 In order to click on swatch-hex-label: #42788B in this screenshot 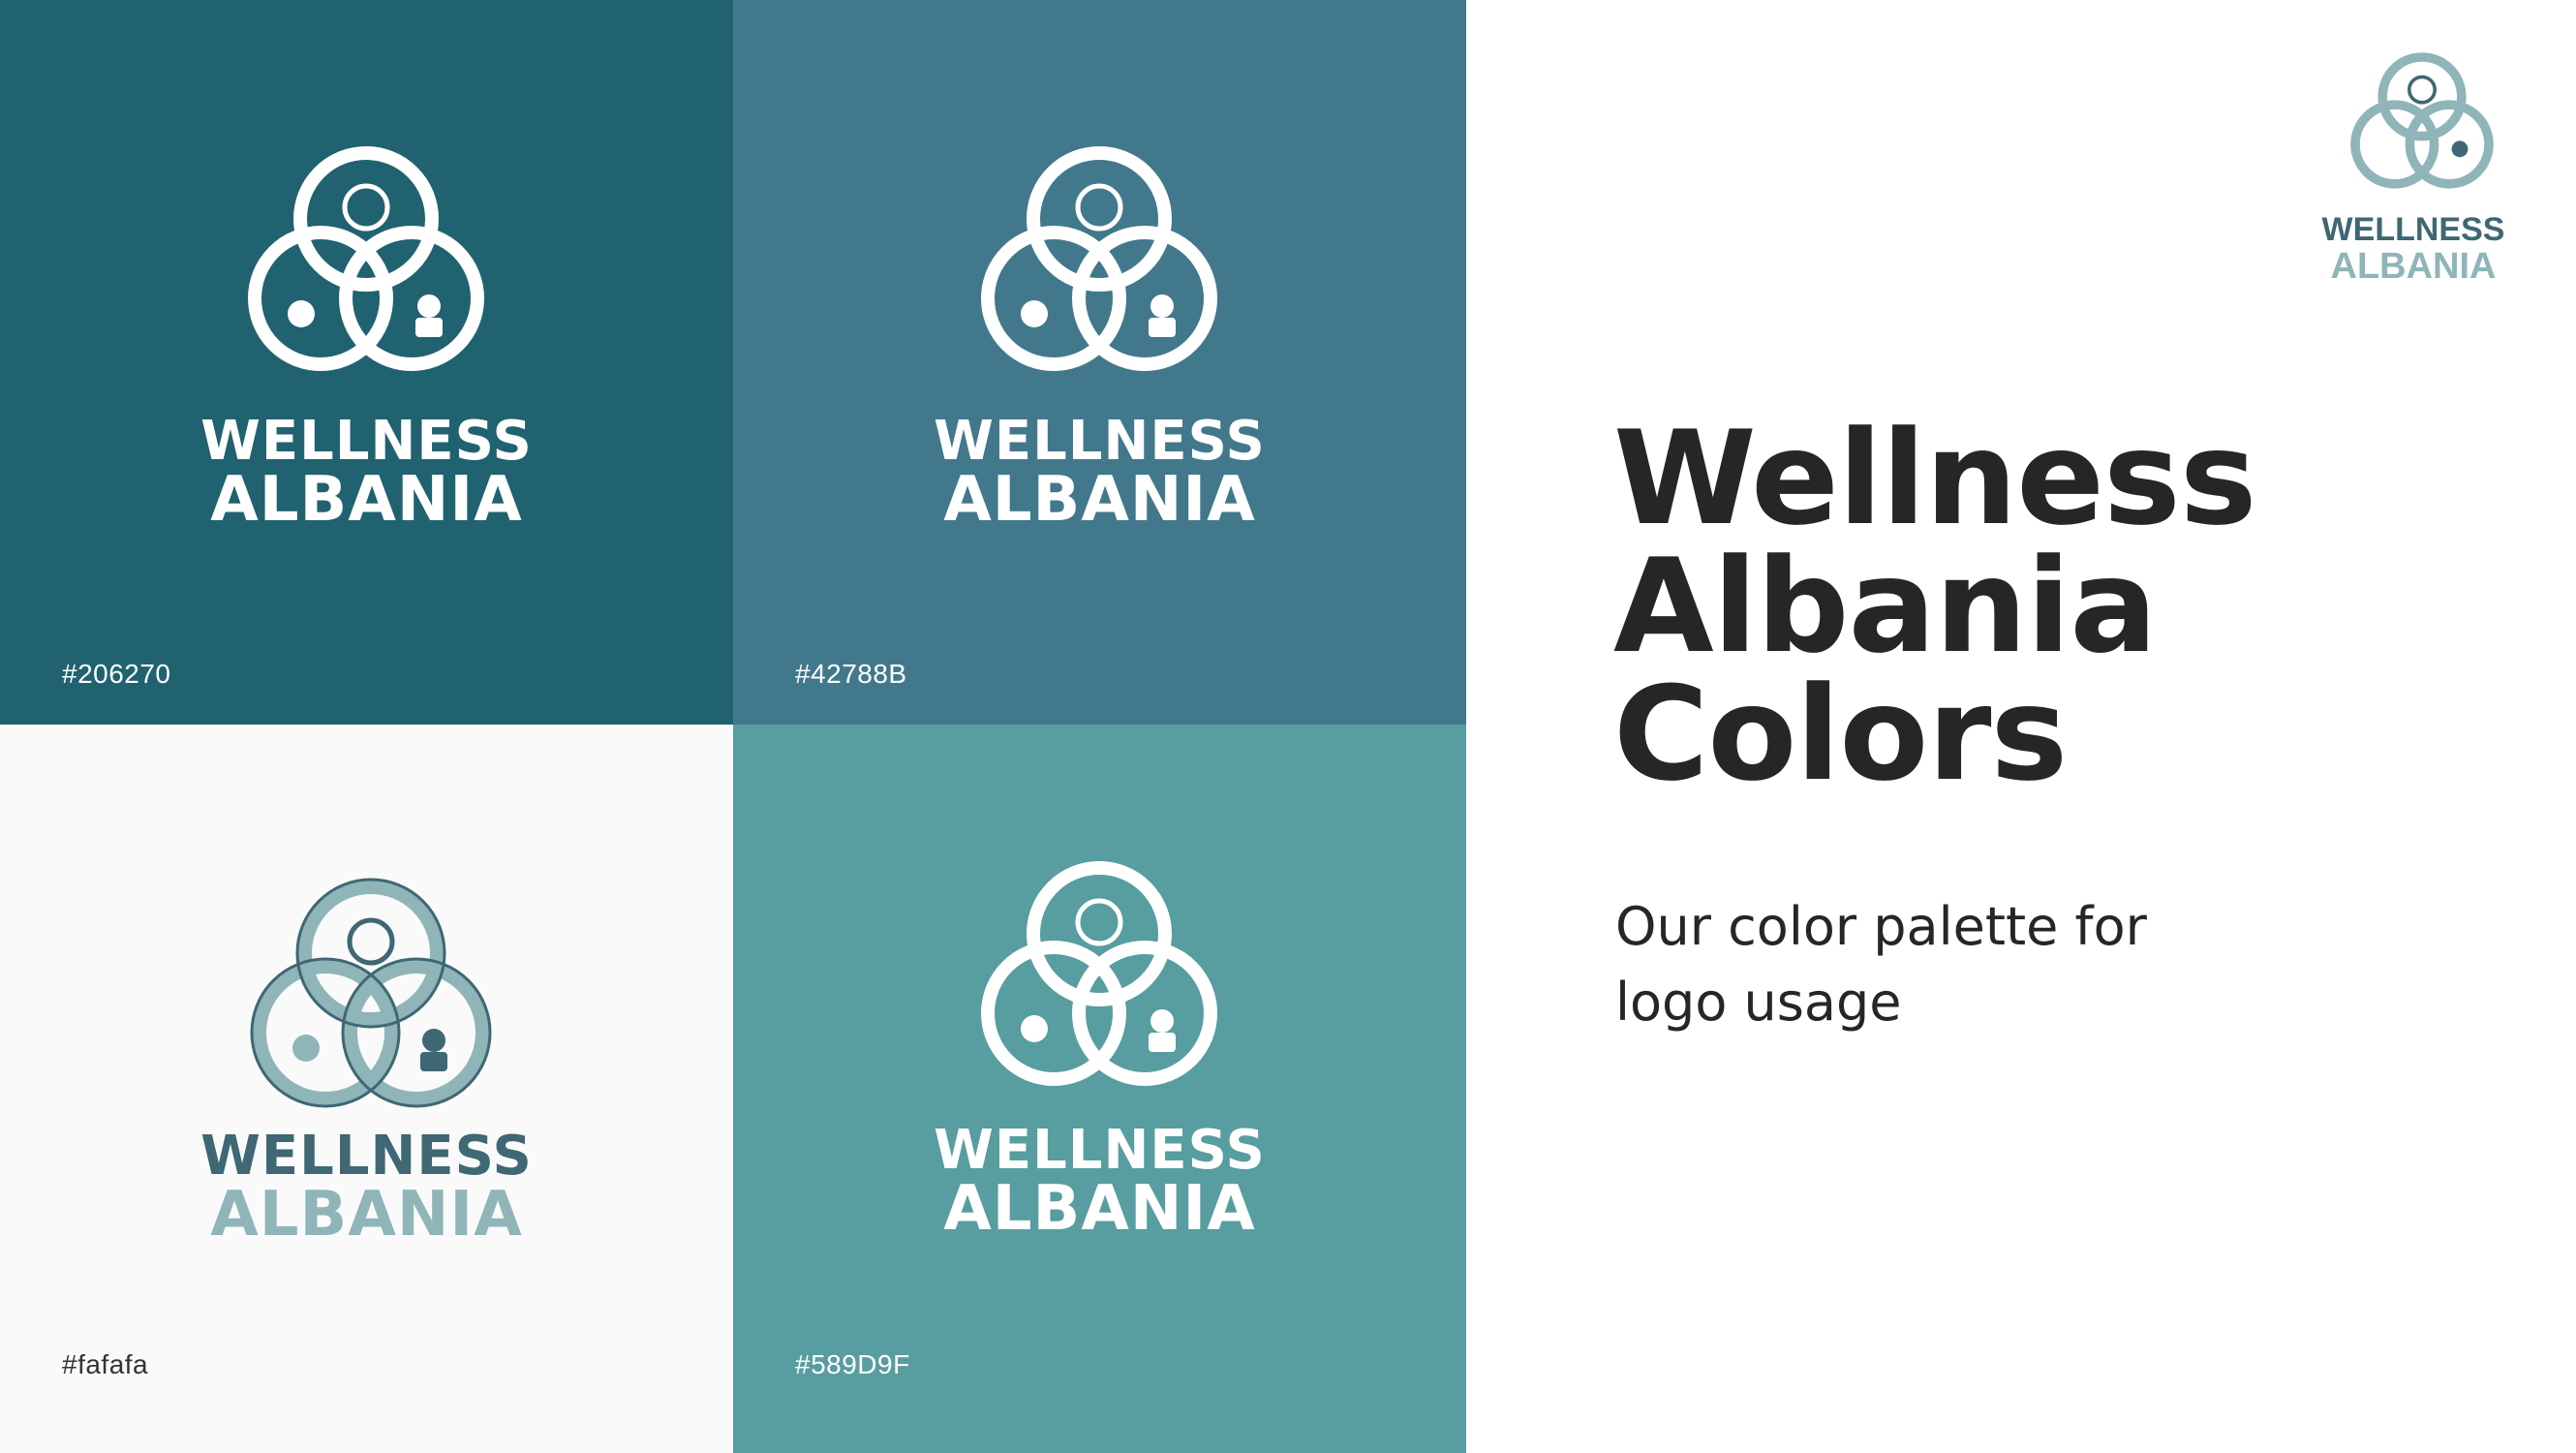, I will do `click(851, 674)`.